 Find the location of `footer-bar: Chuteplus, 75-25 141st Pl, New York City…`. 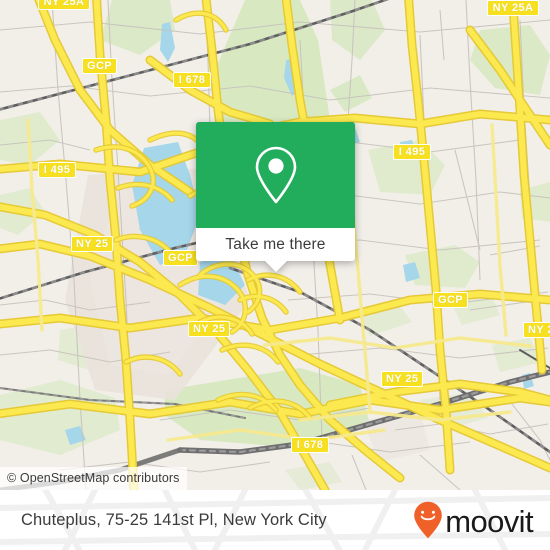

footer-bar: Chuteplus, 75-25 141st Pl, New York City… is located at coordinates (275, 520).